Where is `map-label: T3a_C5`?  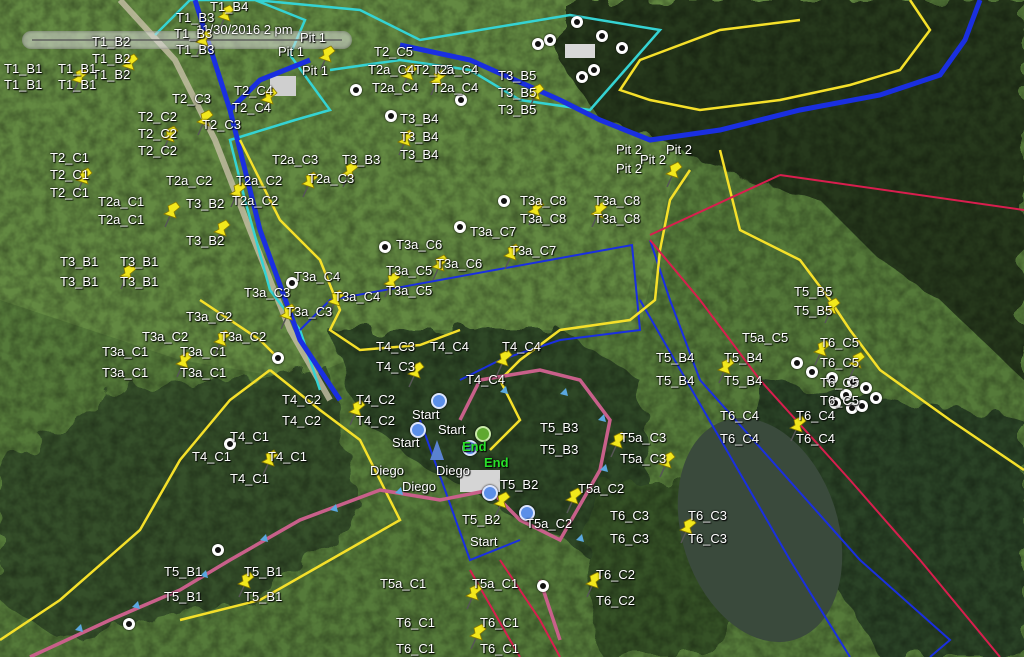 map-label: T3a_C5 is located at coordinates (409, 290).